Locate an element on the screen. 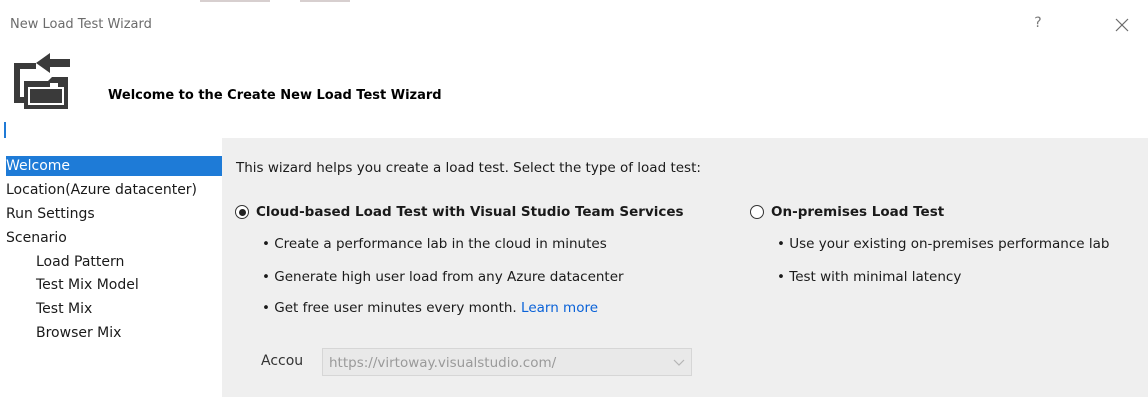 The image size is (1148, 397). help-button: ? is located at coordinates (1038, 24).